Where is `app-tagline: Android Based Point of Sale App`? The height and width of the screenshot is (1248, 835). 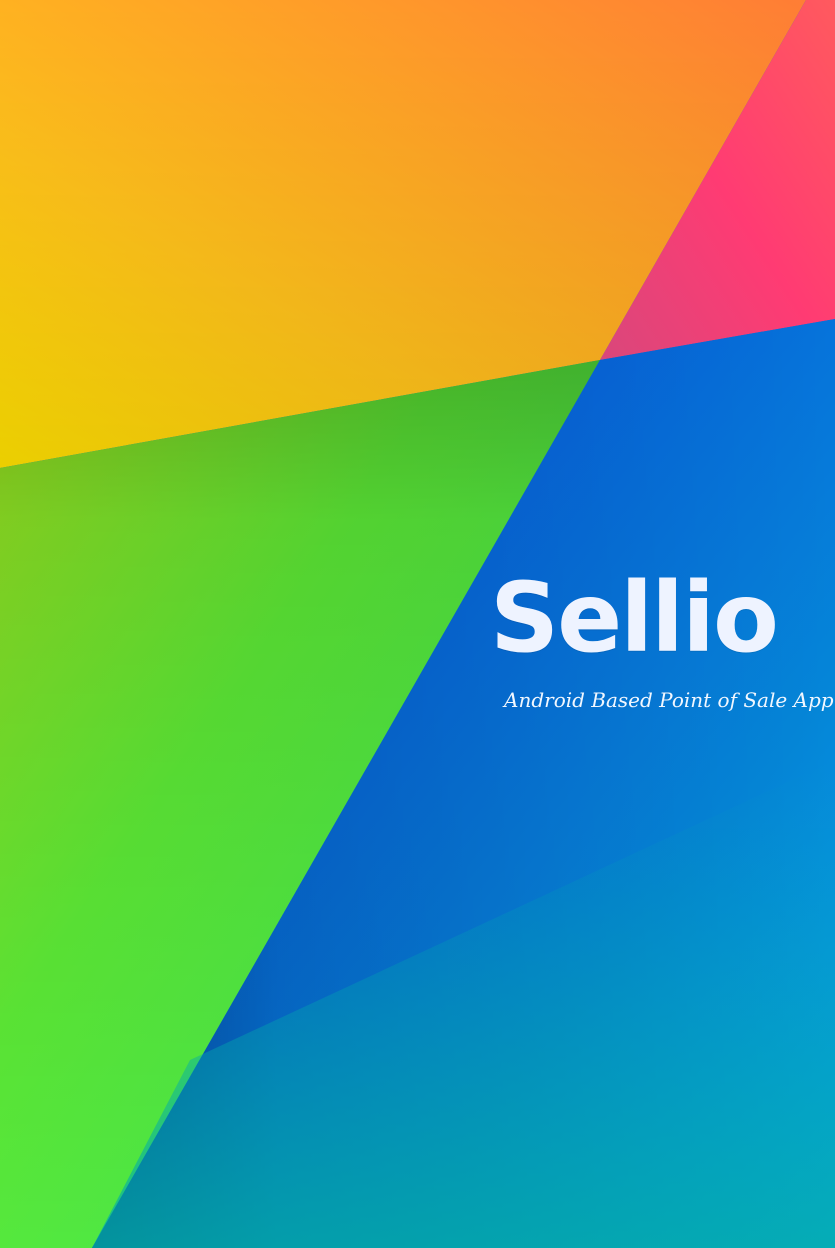 app-tagline: Android Based Point of Sale App is located at coordinates (669, 700).